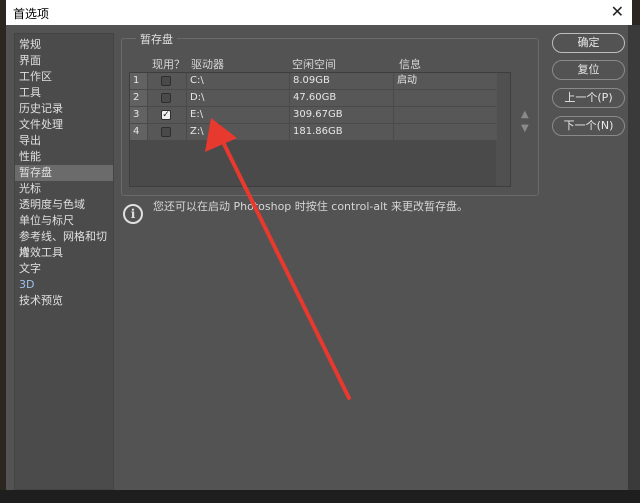  Describe the element at coordinates (221, 135) in the screenshot. I see `arrow-head` at that location.